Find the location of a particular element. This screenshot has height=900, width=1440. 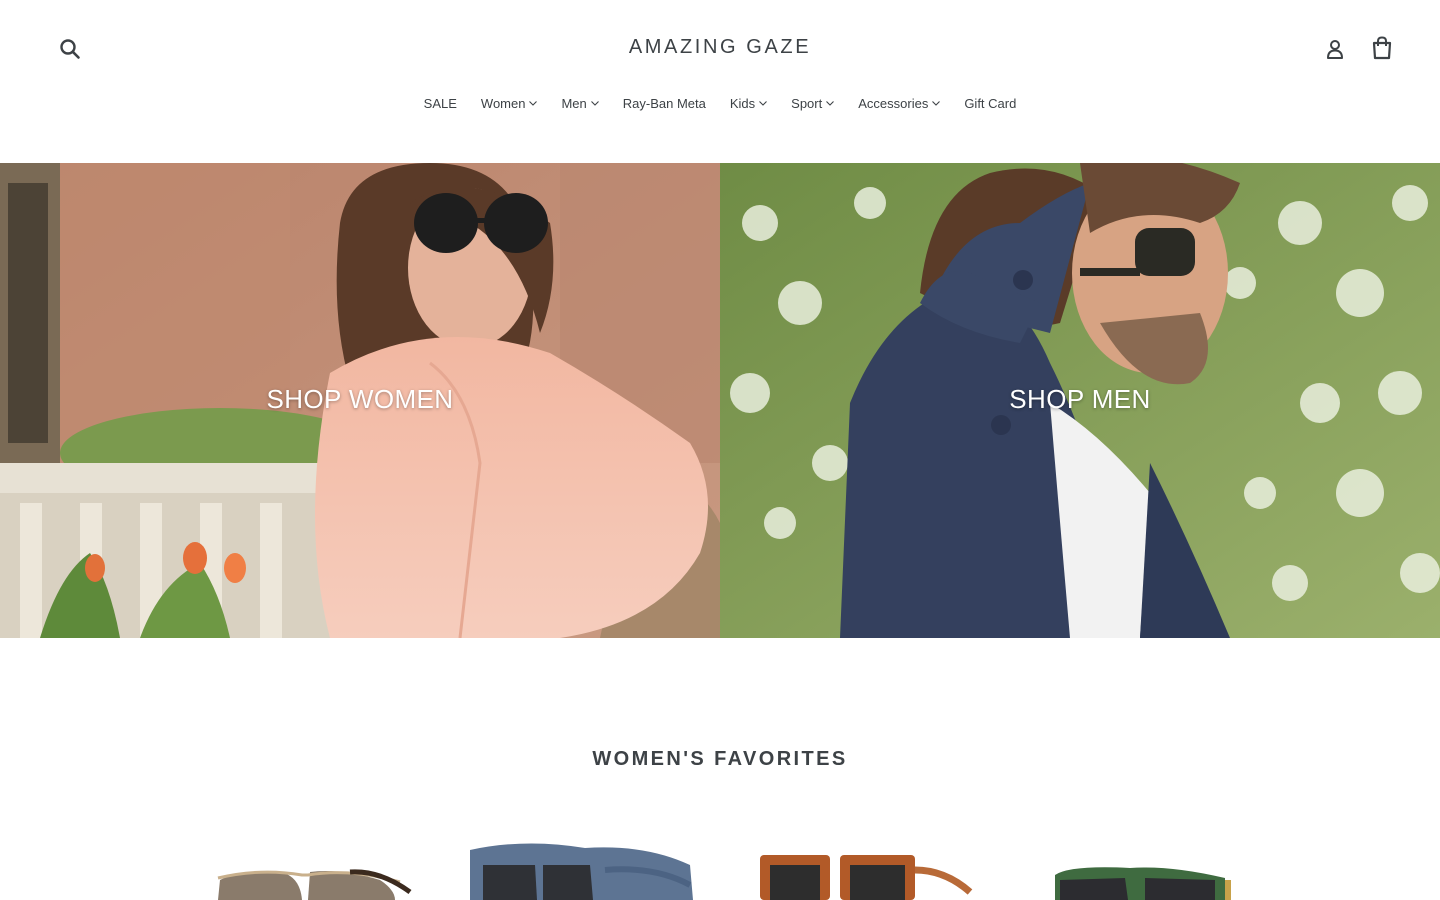

womens-favorites-grid is located at coordinates (720, 865).